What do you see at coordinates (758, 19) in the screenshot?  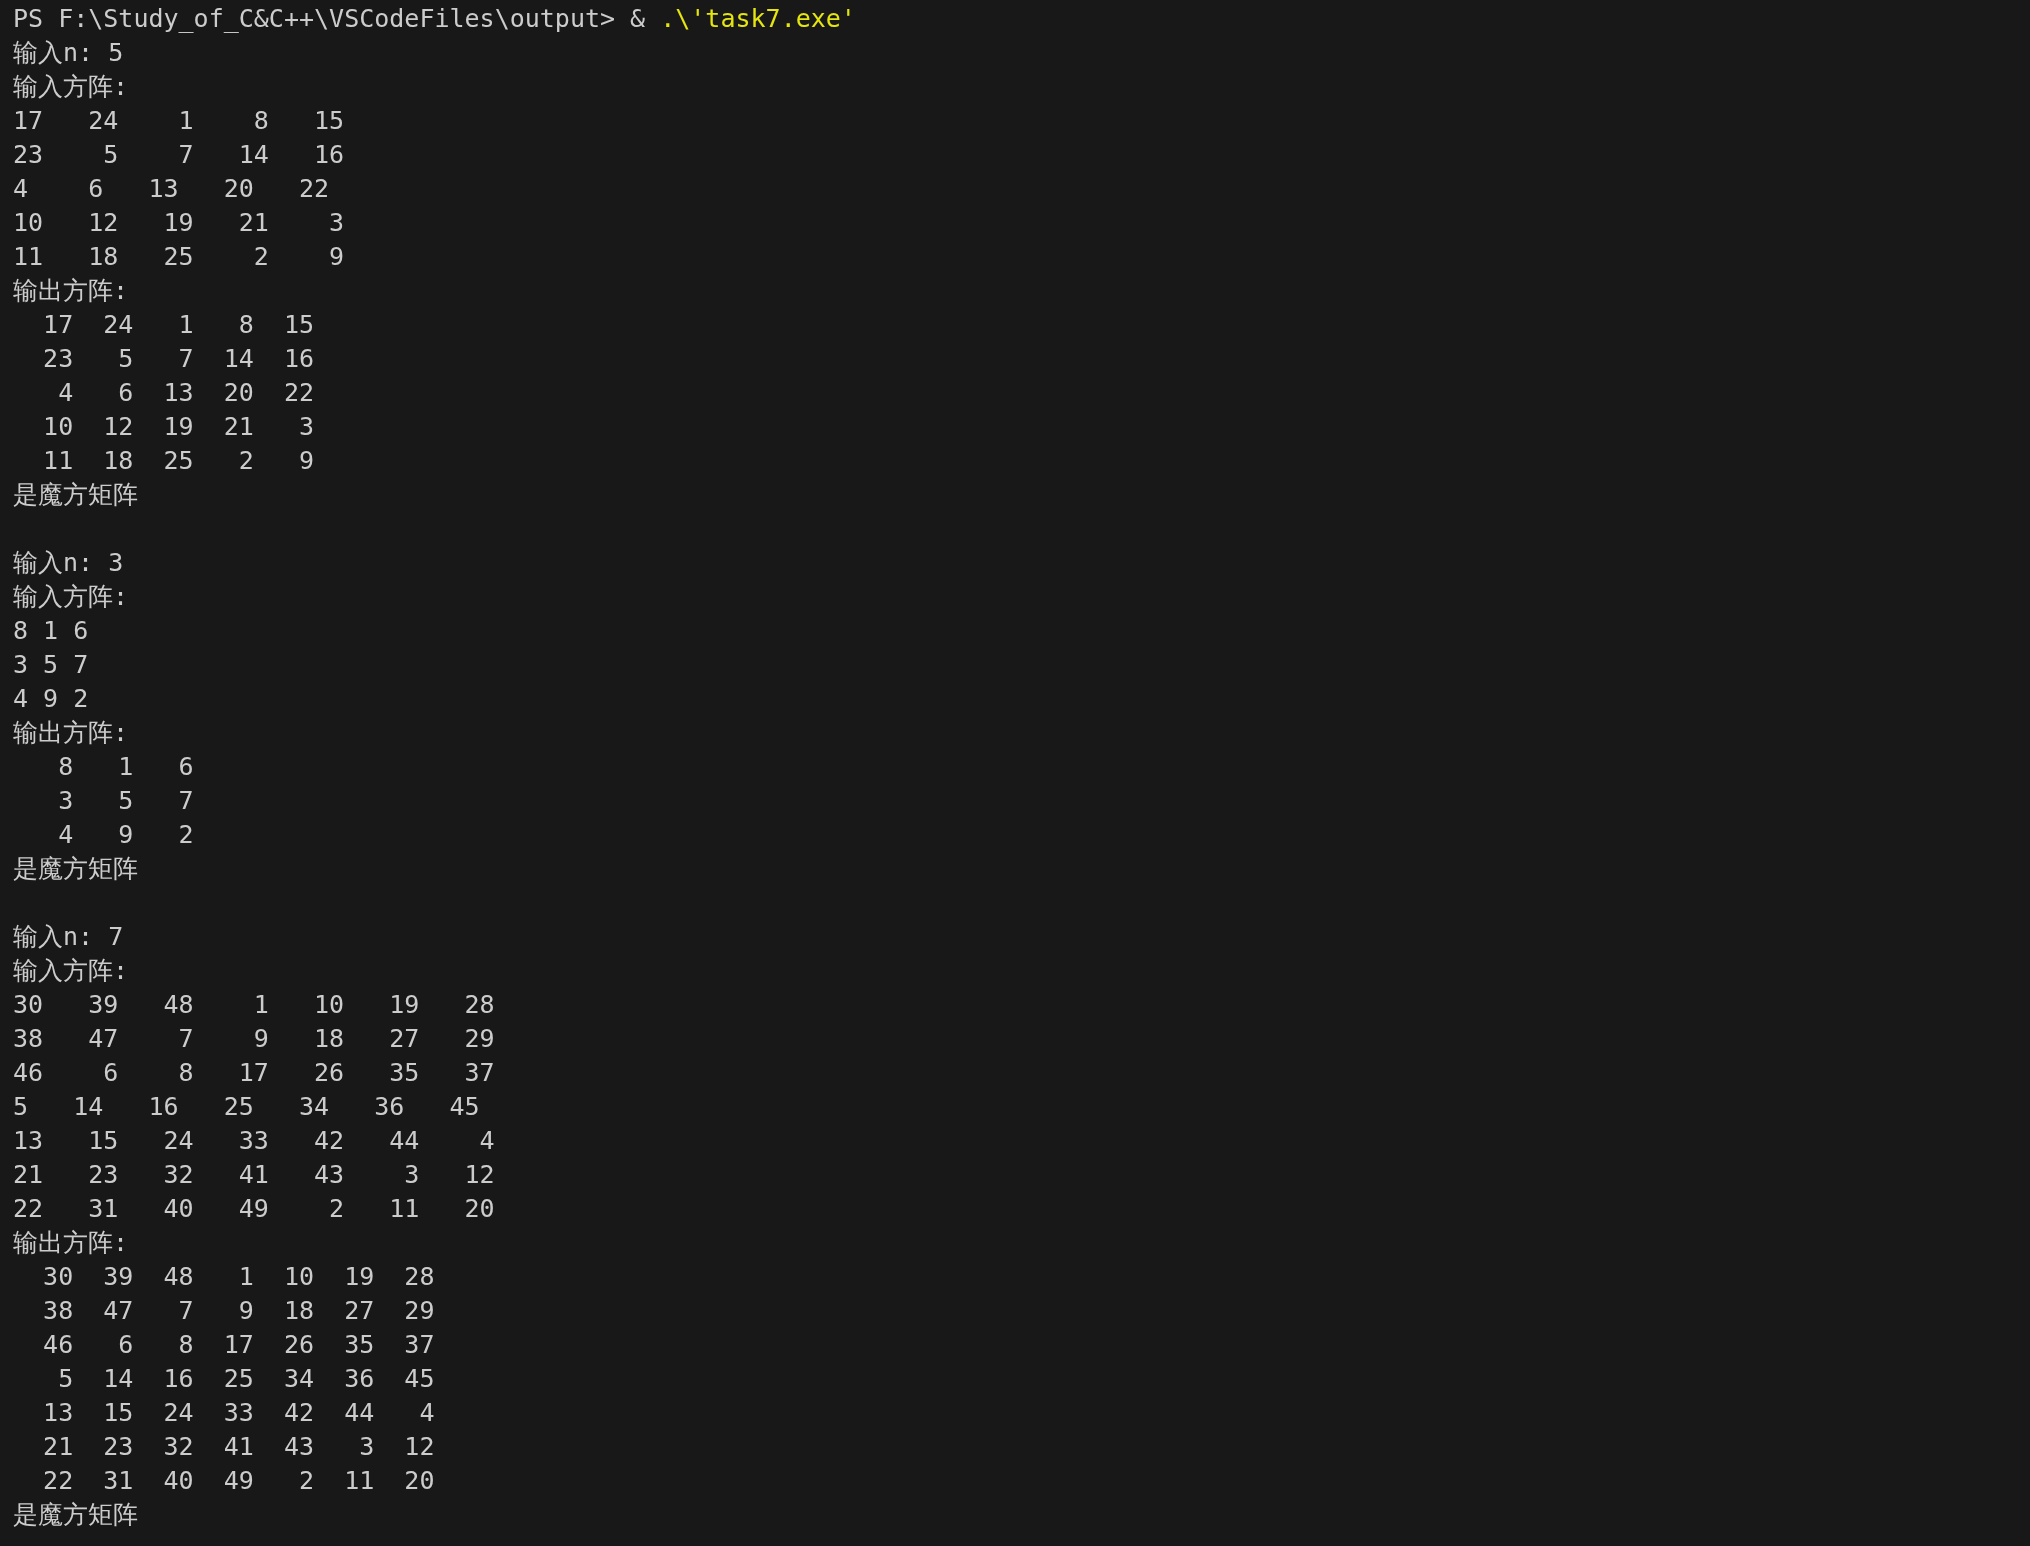 I see `command-text: .\'task7.exe'` at bounding box center [758, 19].